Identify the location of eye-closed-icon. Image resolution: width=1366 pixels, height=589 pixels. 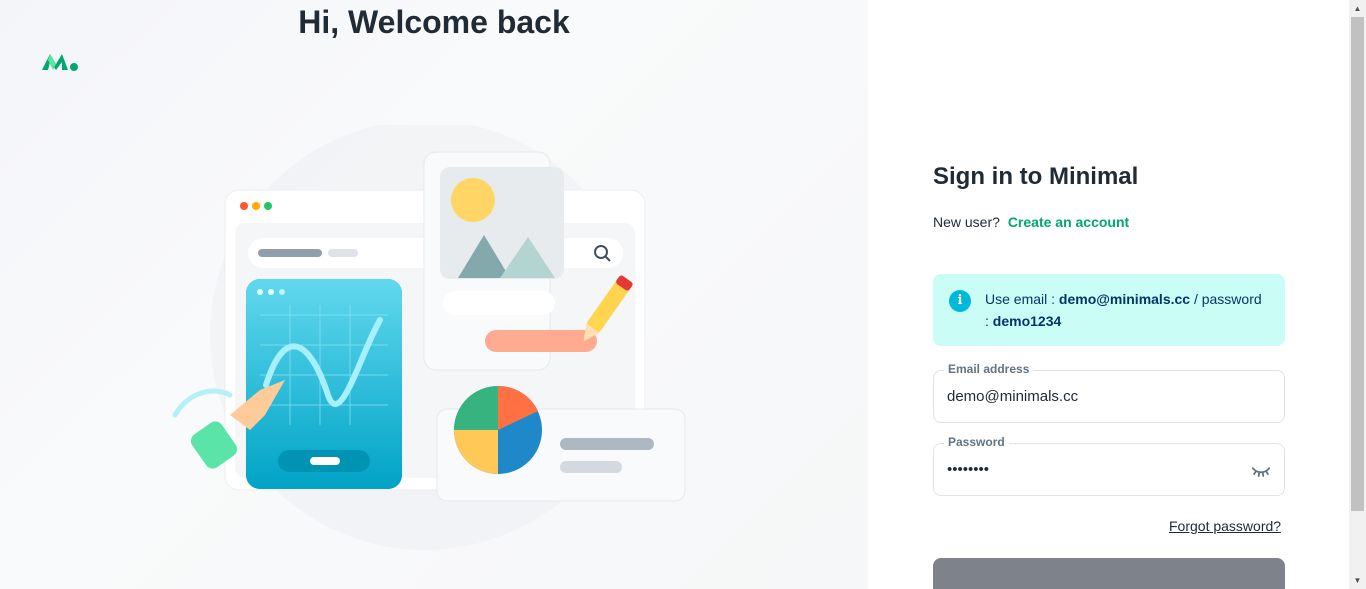
(1261, 470).